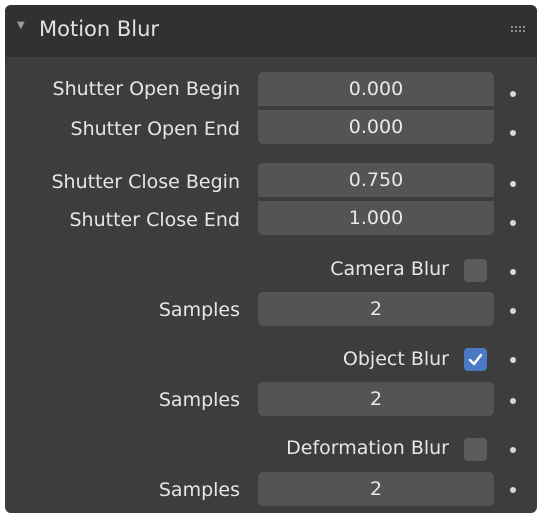 The width and height of the screenshot is (544, 518). Describe the element at coordinates (376, 399) in the screenshot. I see `object-samples-field: 2` at that location.